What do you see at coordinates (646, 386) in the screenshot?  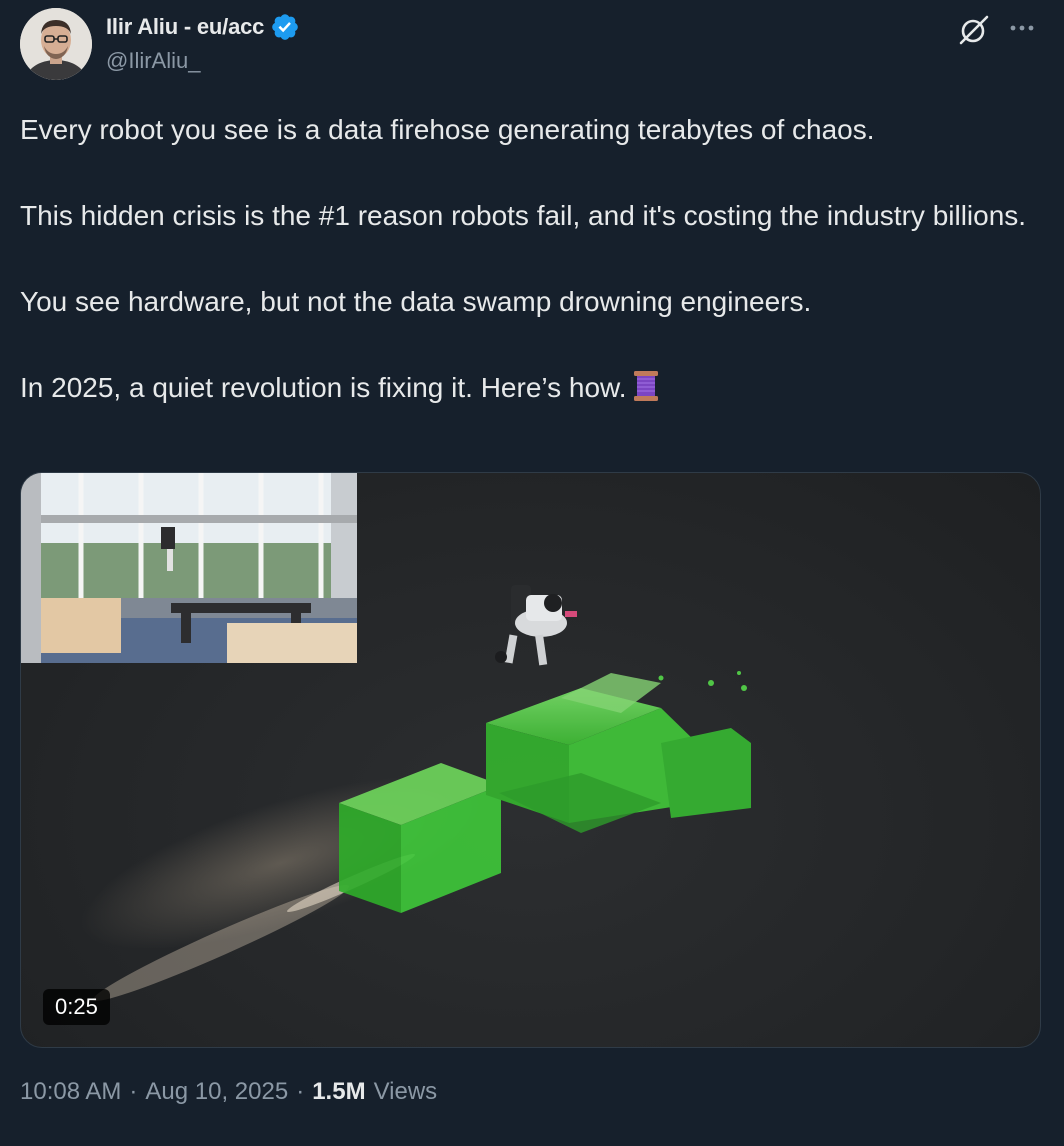 I see `thread-spool-icon` at bounding box center [646, 386].